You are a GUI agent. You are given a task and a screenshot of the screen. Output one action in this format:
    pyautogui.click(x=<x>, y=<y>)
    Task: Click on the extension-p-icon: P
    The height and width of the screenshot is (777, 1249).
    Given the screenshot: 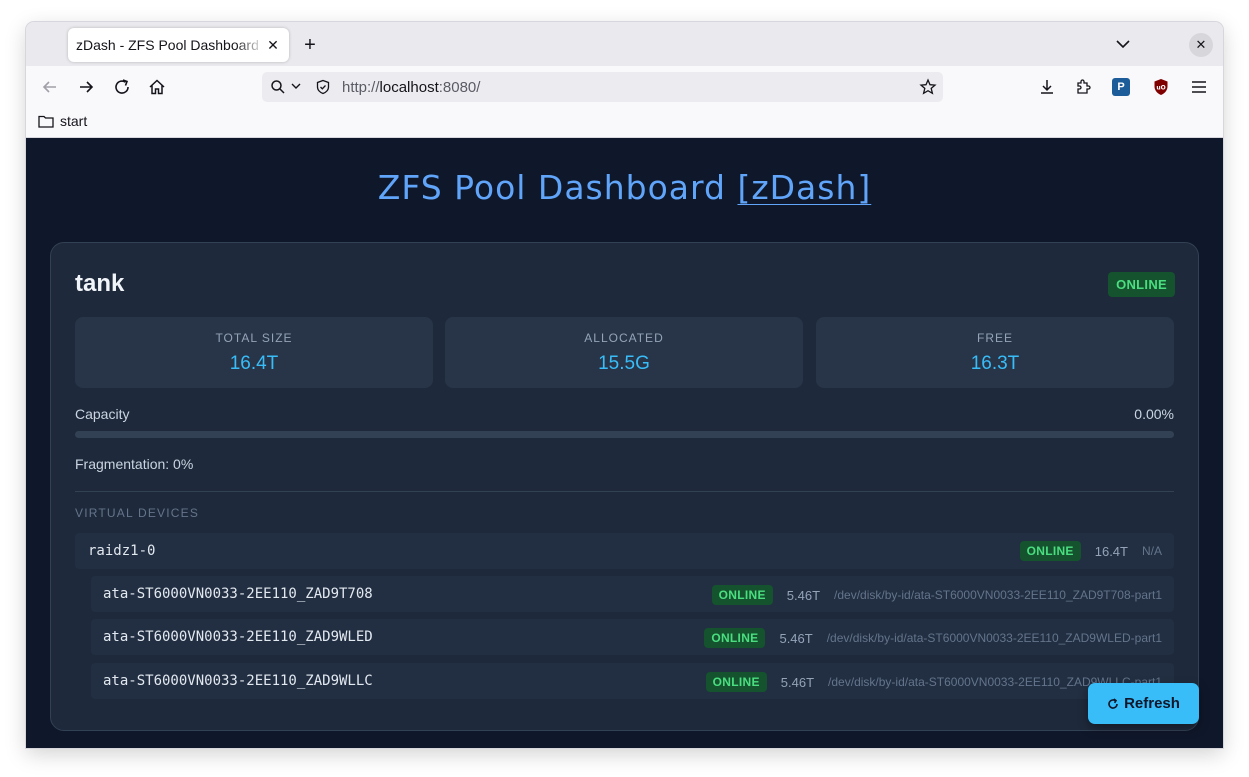 What is the action you would take?
    pyautogui.click(x=1121, y=87)
    